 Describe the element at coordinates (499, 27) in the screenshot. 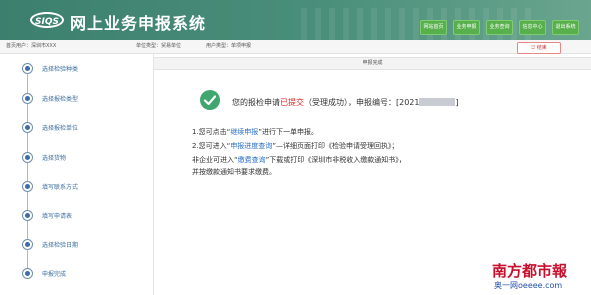

I see `header-button-query: 业务查询` at that location.